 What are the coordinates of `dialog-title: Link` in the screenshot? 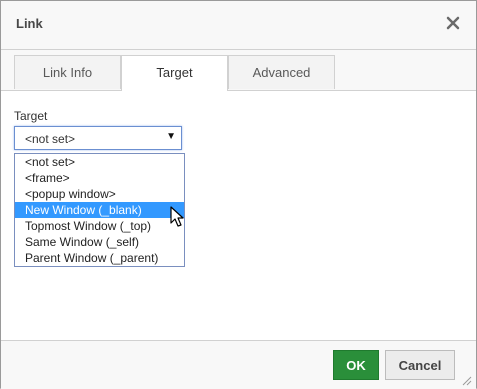 It's located at (29, 23).